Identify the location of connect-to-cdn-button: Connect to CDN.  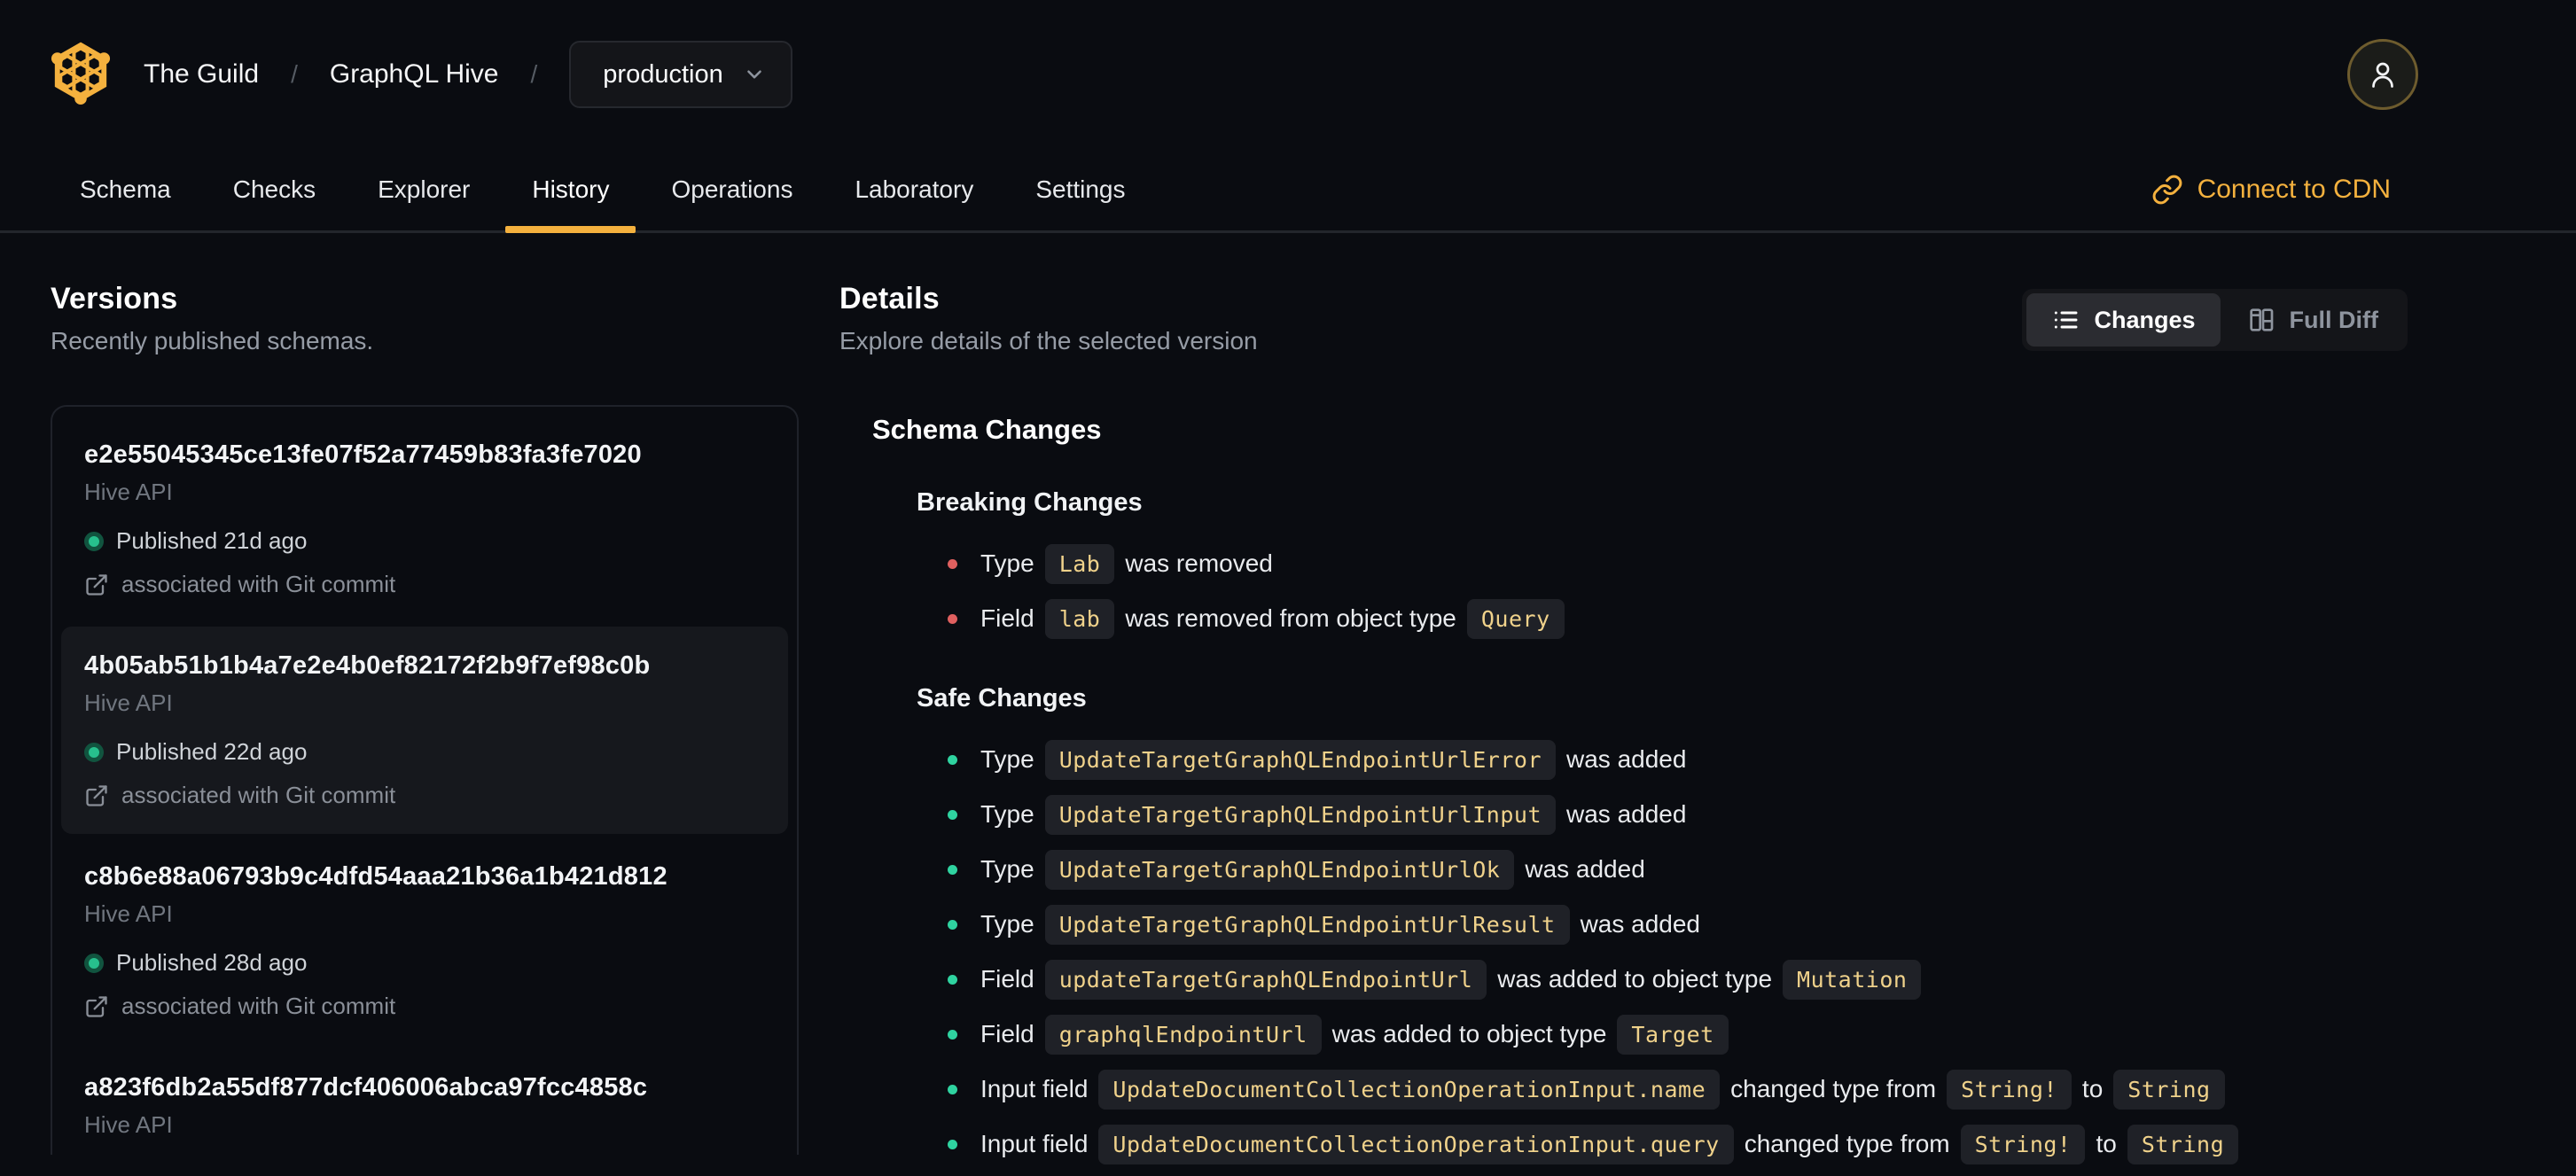
(2271, 189).